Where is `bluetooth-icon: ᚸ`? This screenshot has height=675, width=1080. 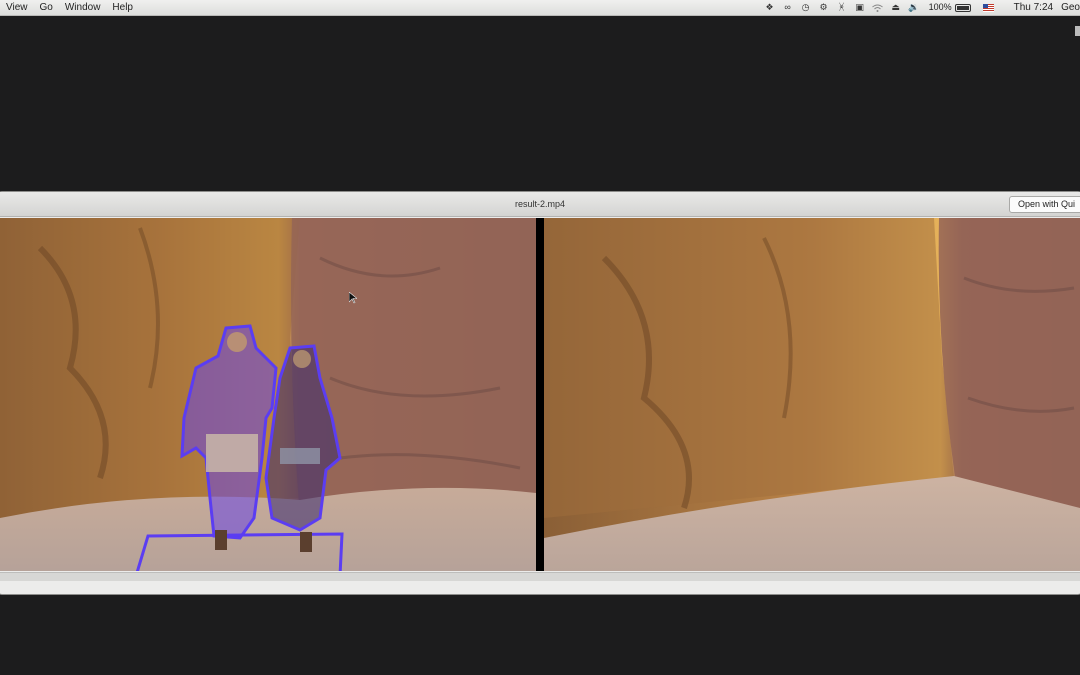
bluetooth-icon: ᚸ is located at coordinates (842, 7).